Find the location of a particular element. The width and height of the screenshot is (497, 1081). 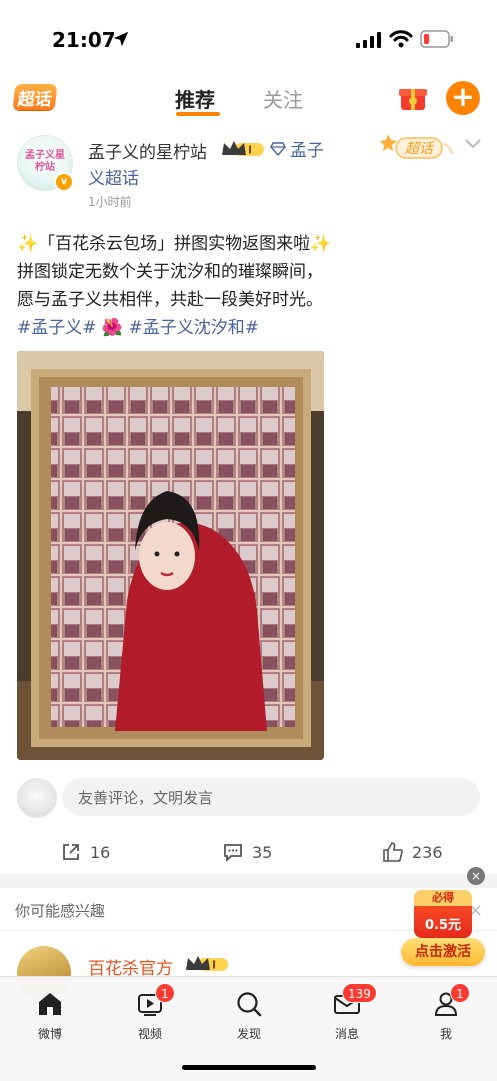

comment-input: 友善评论，文明发言 is located at coordinates (271, 797).